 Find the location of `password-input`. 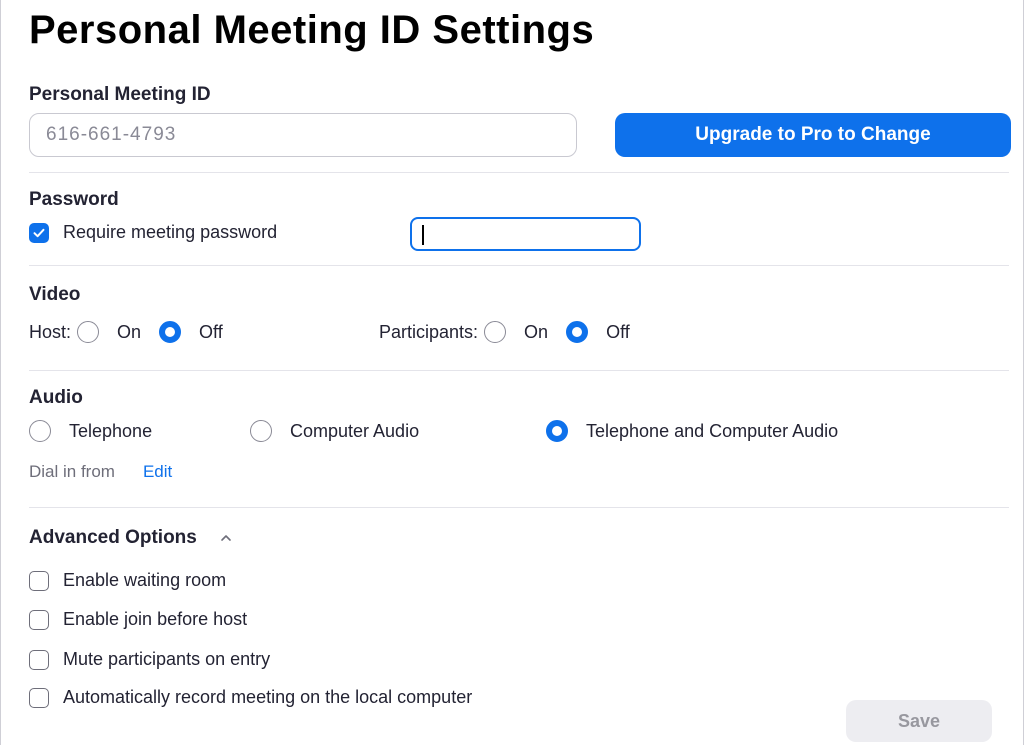

password-input is located at coordinates (525, 234).